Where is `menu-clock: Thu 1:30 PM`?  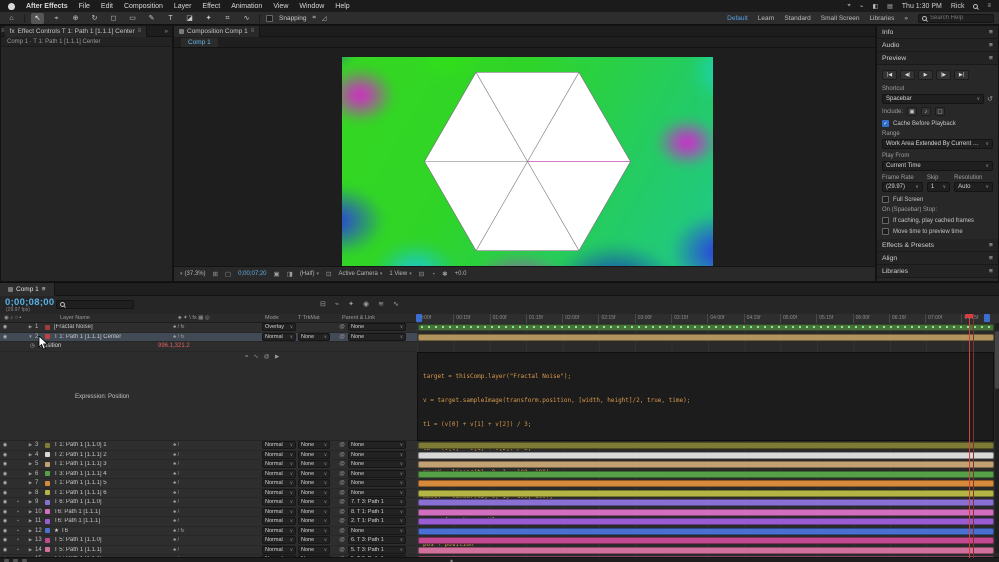 menu-clock: Thu 1:30 PM is located at coordinates (922, 6).